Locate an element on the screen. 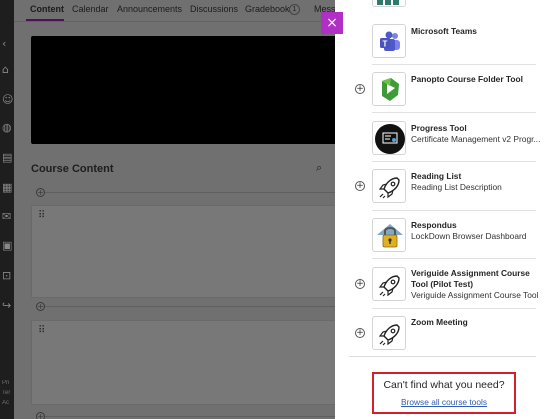 This screenshot has height=419, width=553. back-icon: ‹ is located at coordinates (8, 44).